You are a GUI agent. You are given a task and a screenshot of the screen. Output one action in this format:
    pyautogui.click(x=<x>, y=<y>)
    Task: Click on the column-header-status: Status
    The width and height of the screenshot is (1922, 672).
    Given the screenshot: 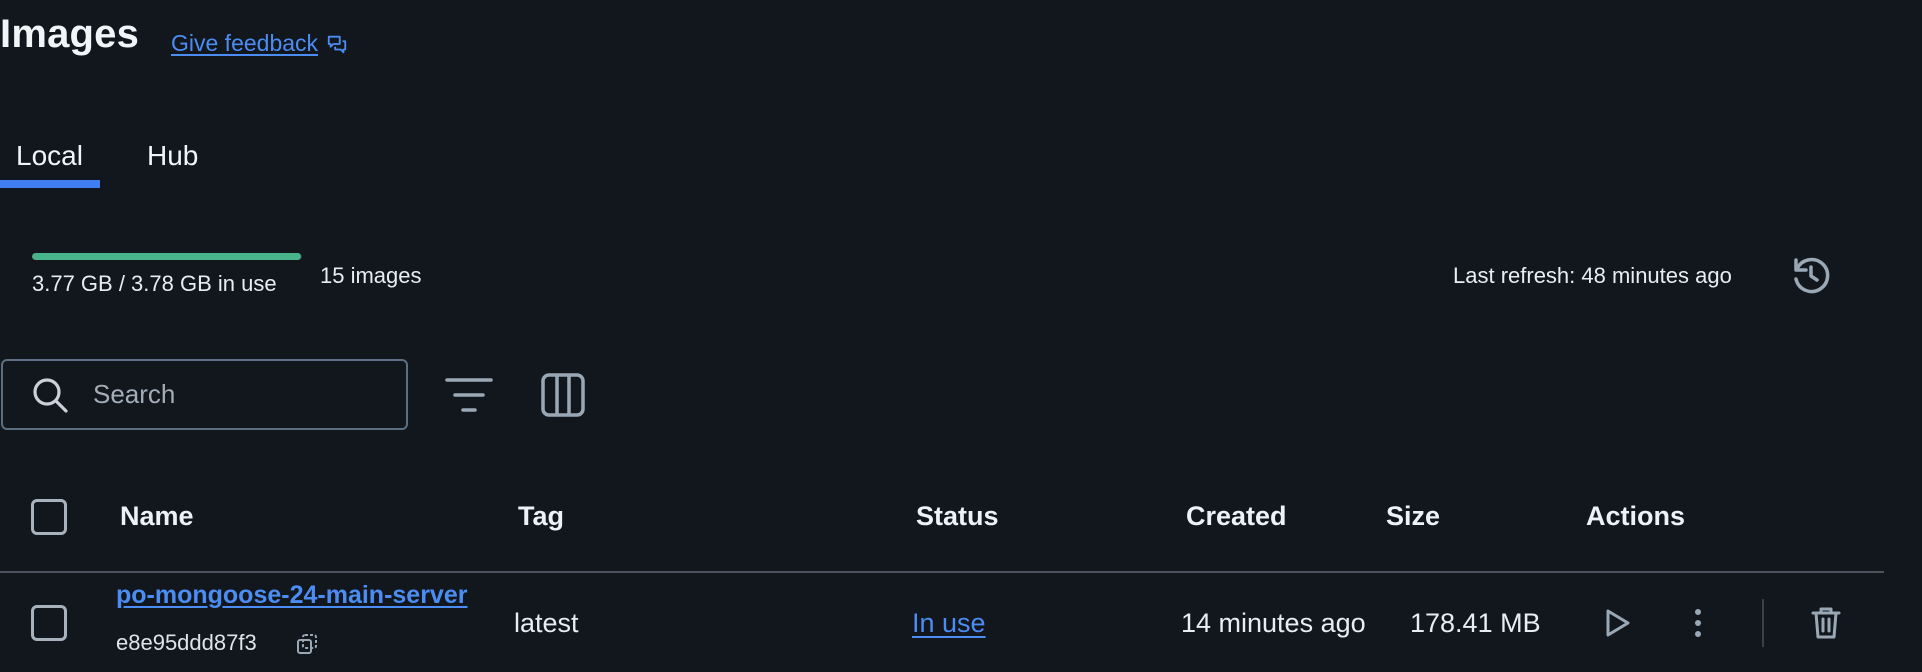 What is the action you would take?
    pyautogui.click(x=957, y=516)
    